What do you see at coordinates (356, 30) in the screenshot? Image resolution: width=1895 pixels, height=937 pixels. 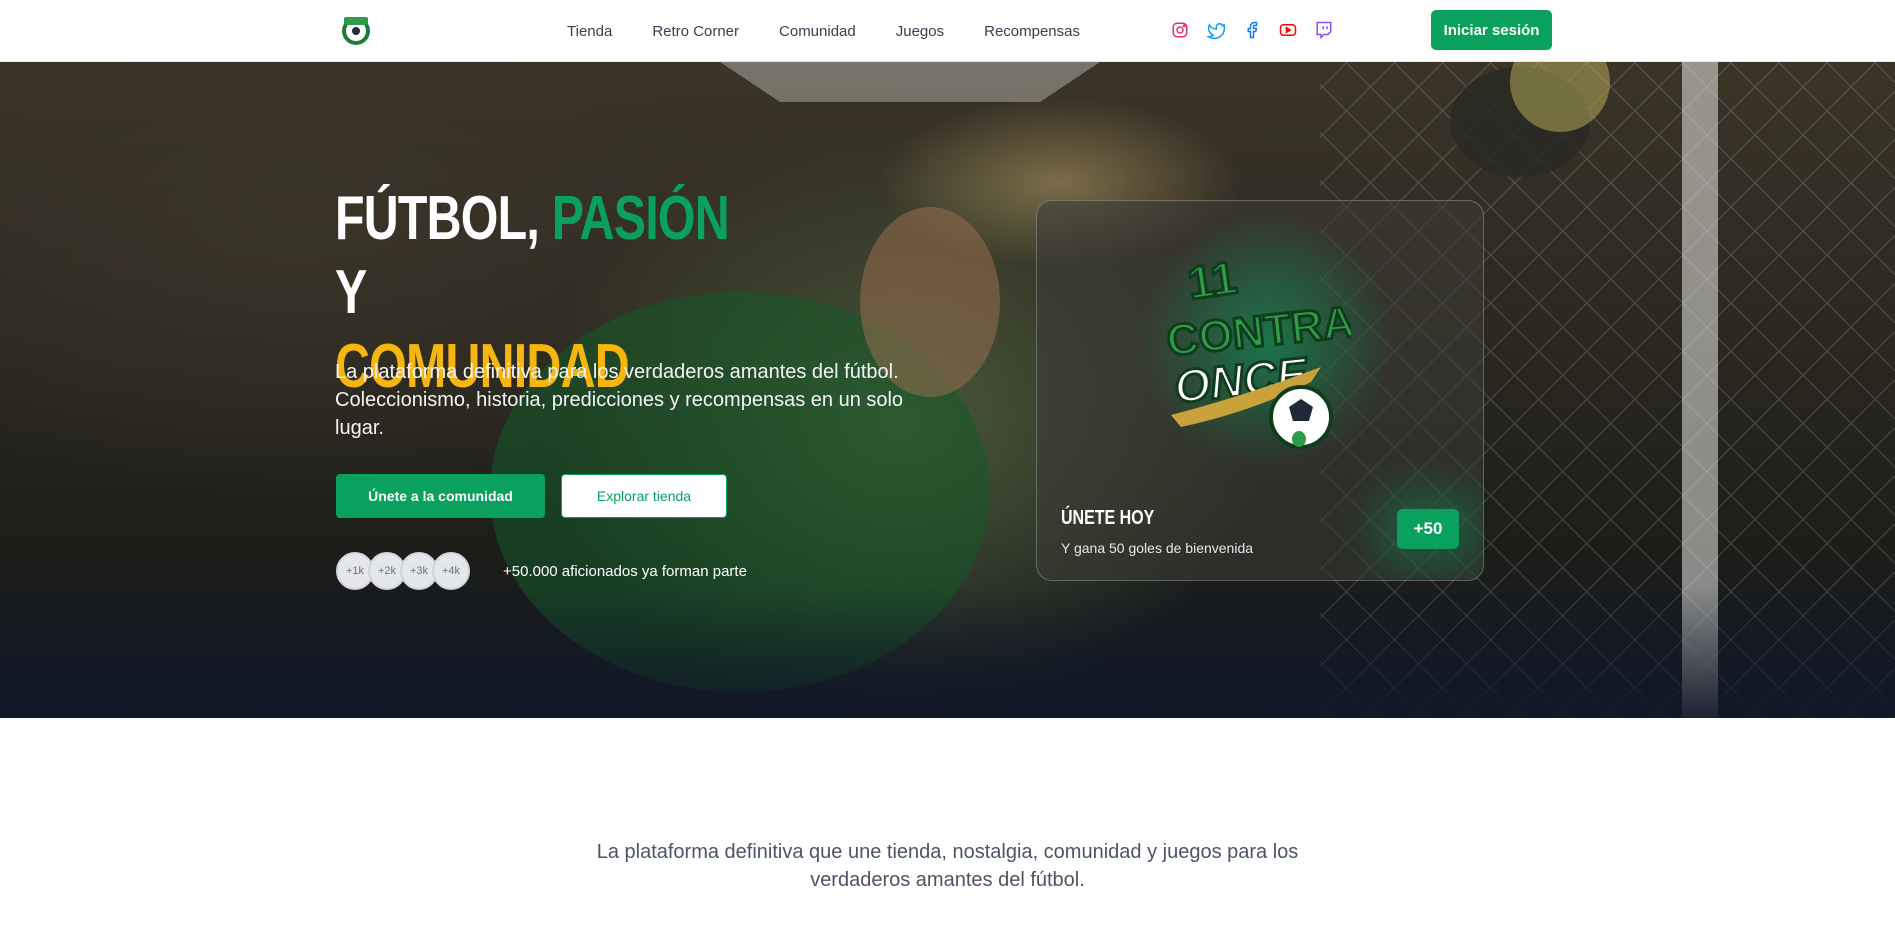 I see `site-logo` at bounding box center [356, 30].